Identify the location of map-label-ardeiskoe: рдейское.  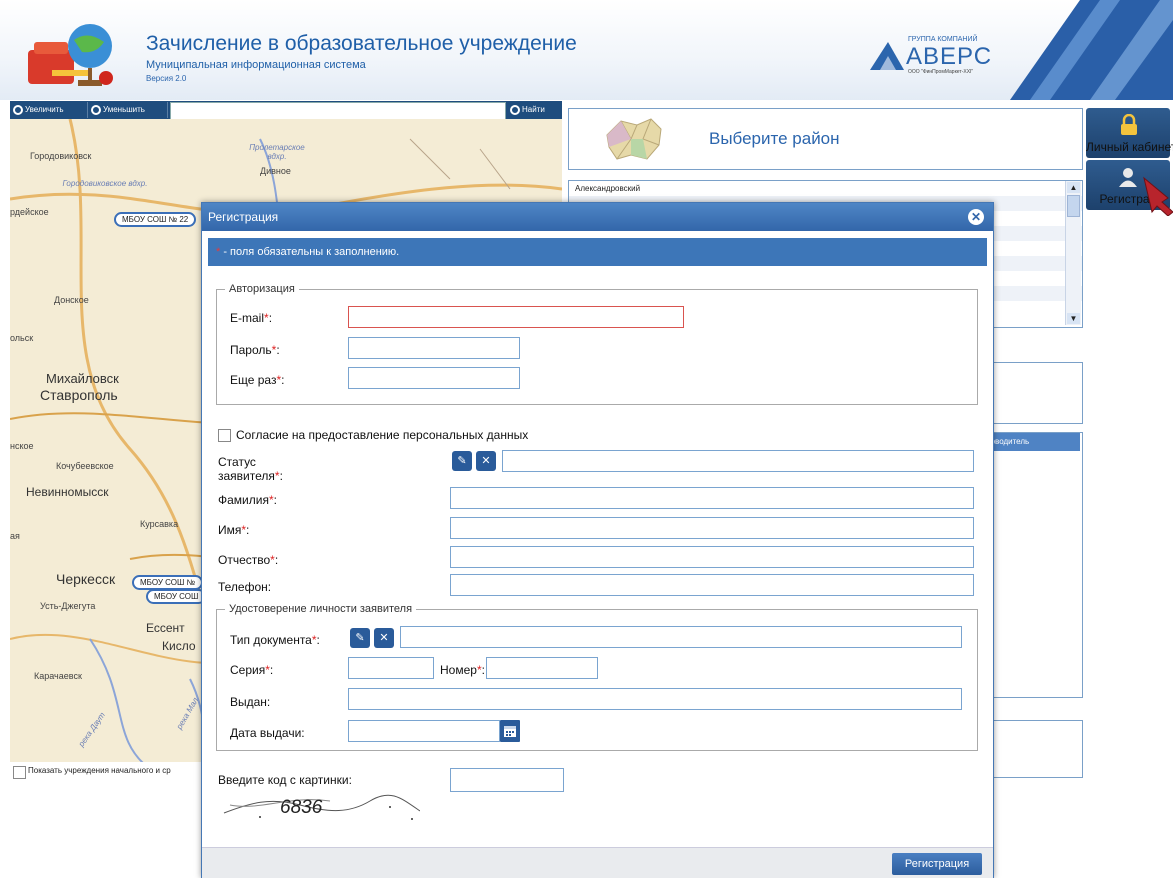
(29, 212).